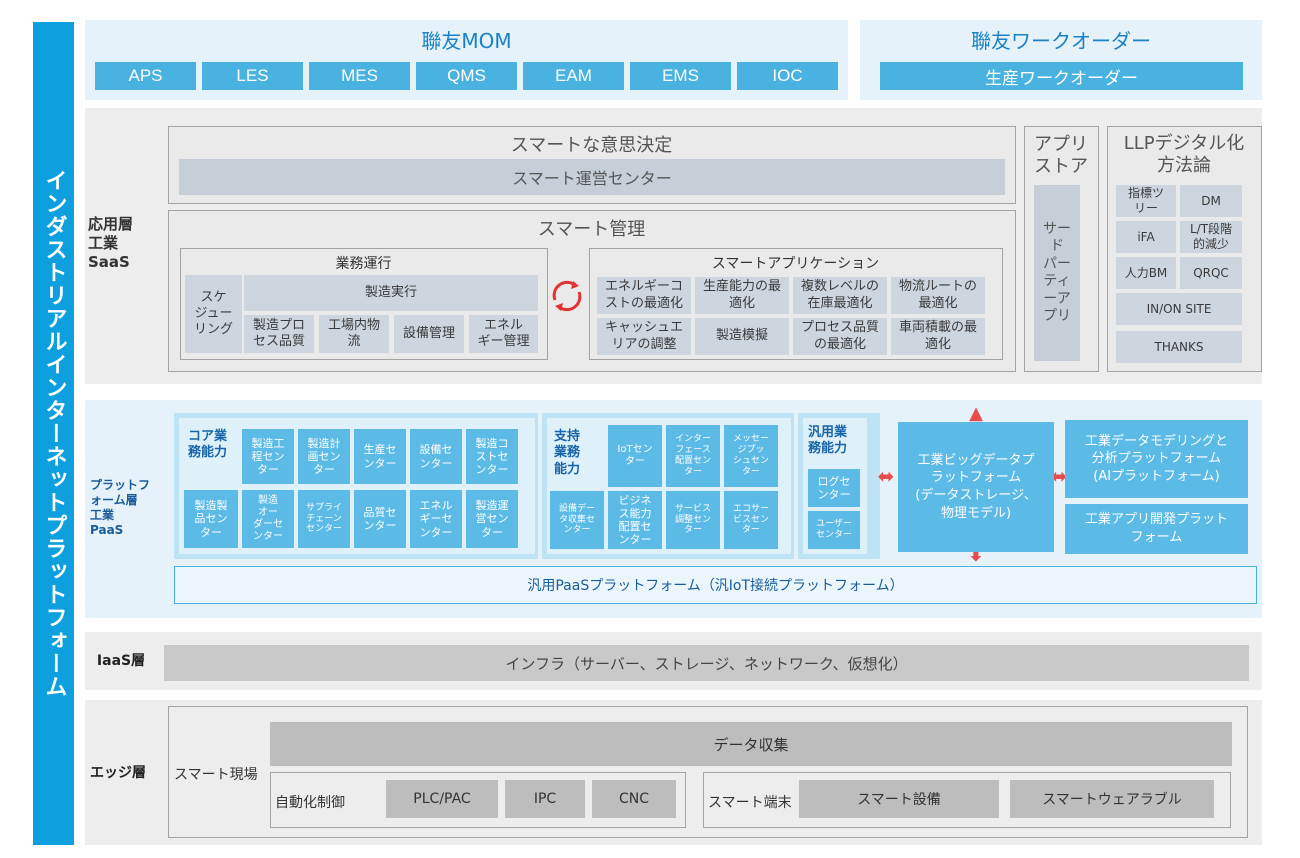 The height and width of the screenshot is (858, 1300). Describe the element at coordinates (592, 177) in the screenshot. I see `smart-operation-center: スマート運営センター` at that location.